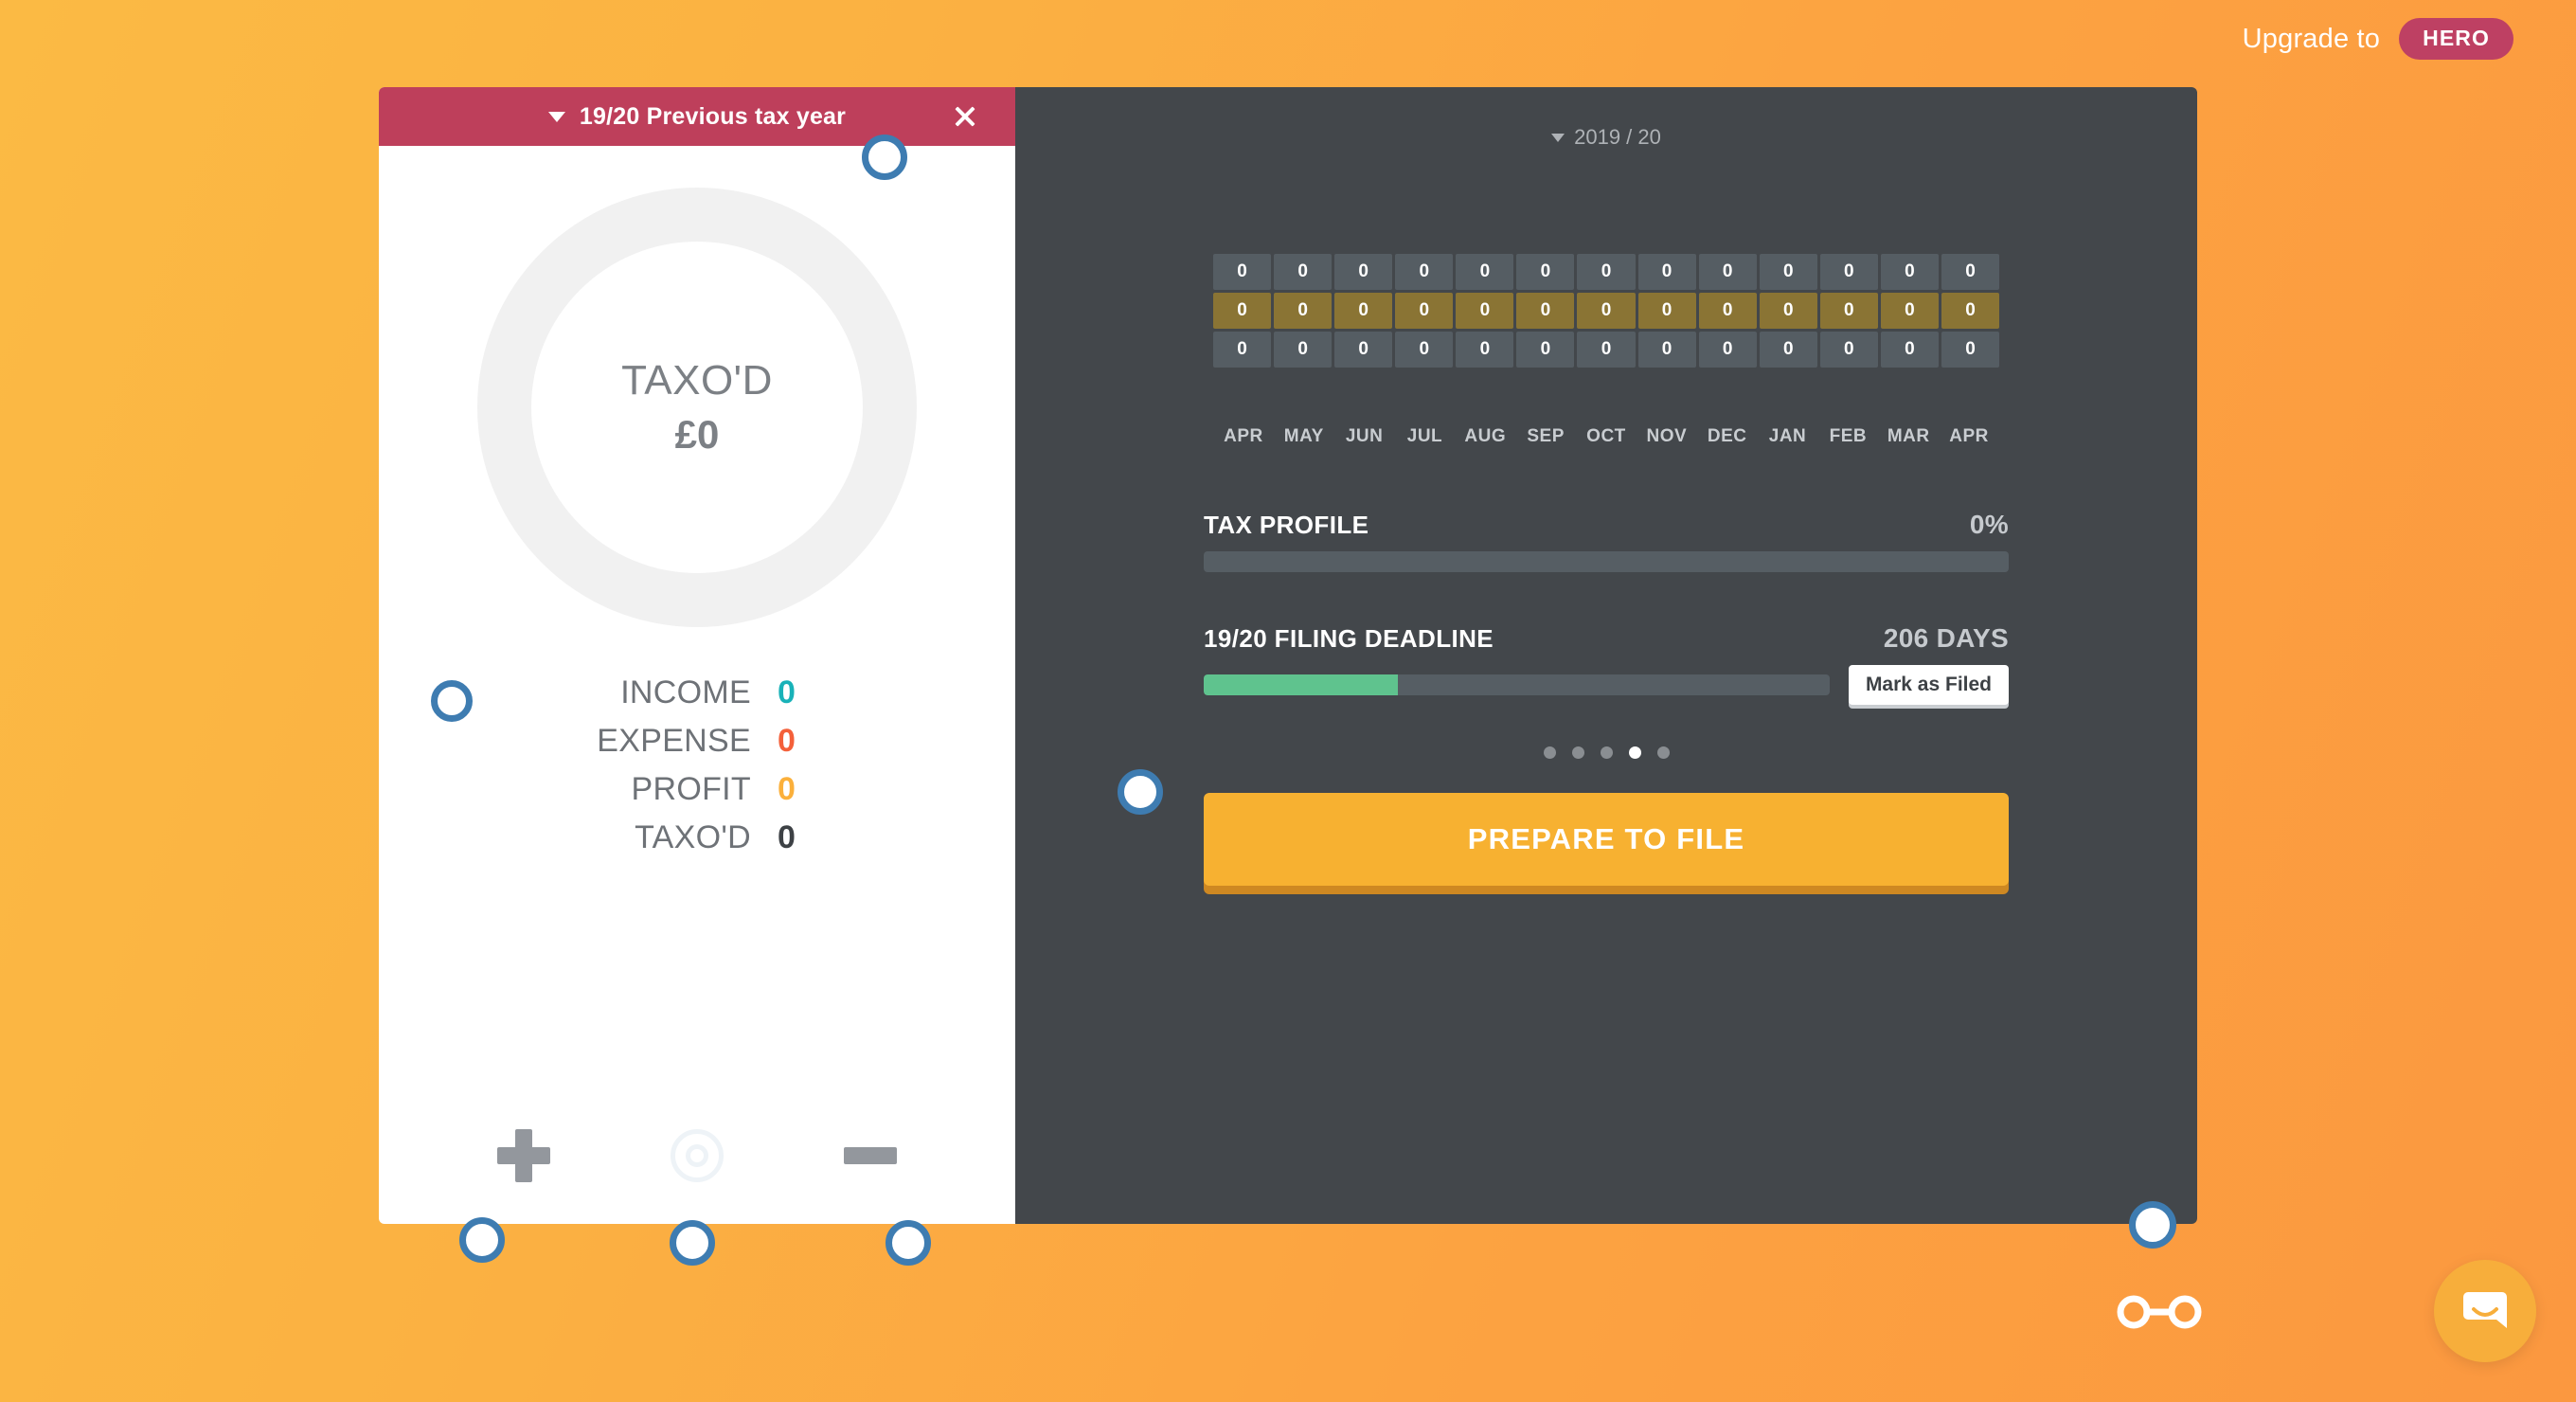  What do you see at coordinates (2378, 39) in the screenshot?
I see `upgrade-cta: Upgrade to HERO` at bounding box center [2378, 39].